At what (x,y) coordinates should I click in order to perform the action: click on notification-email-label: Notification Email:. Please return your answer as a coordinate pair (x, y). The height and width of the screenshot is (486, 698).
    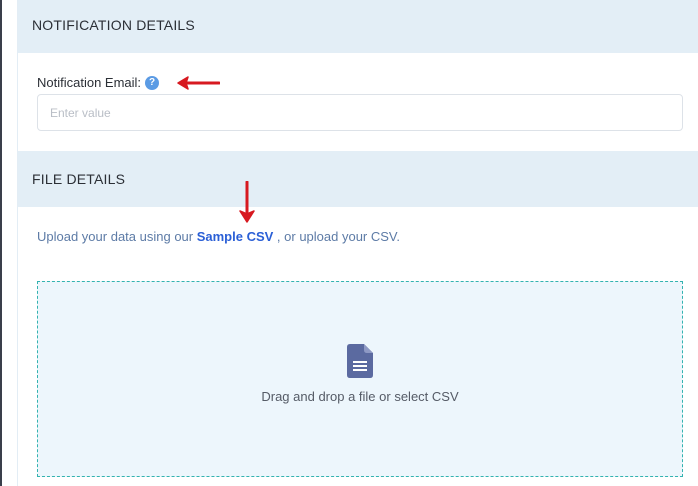
    Looking at the image, I should click on (89, 82).